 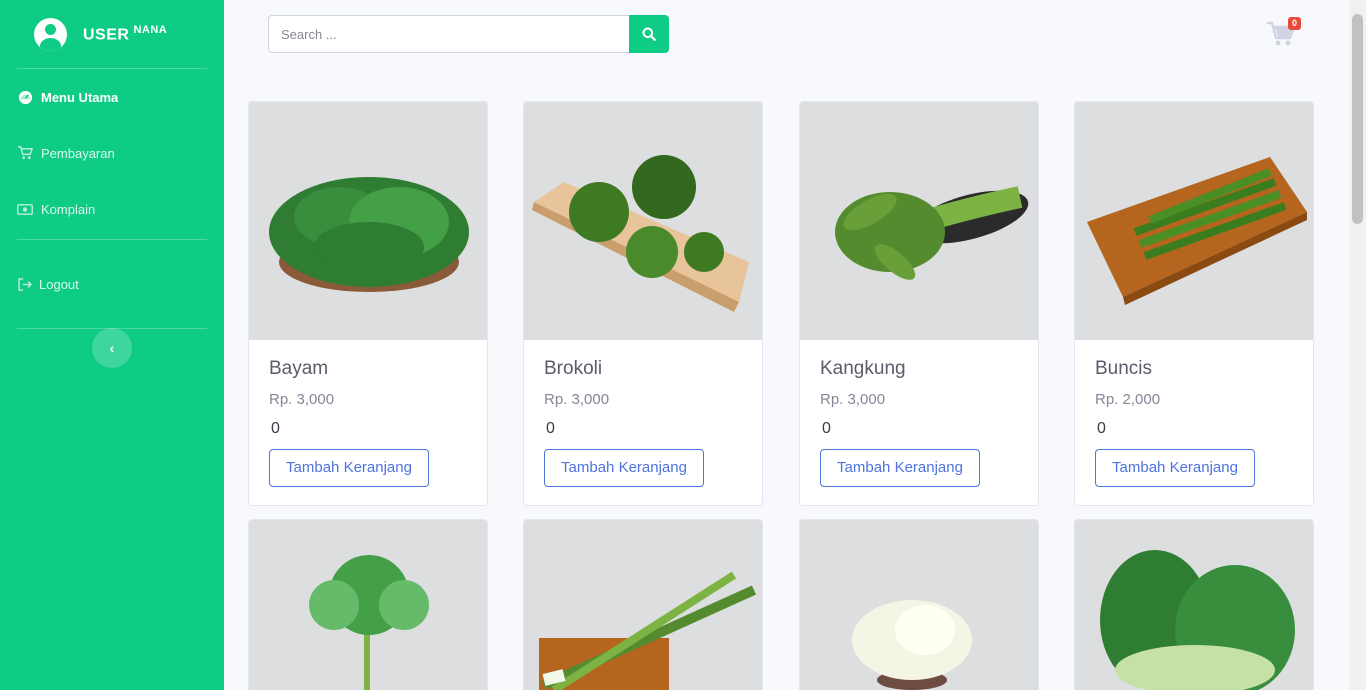 What do you see at coordinates (78, 153) in the screenshot?
I see `sidebar-item-label: Pembayaran` at bounding box center [78, 153].